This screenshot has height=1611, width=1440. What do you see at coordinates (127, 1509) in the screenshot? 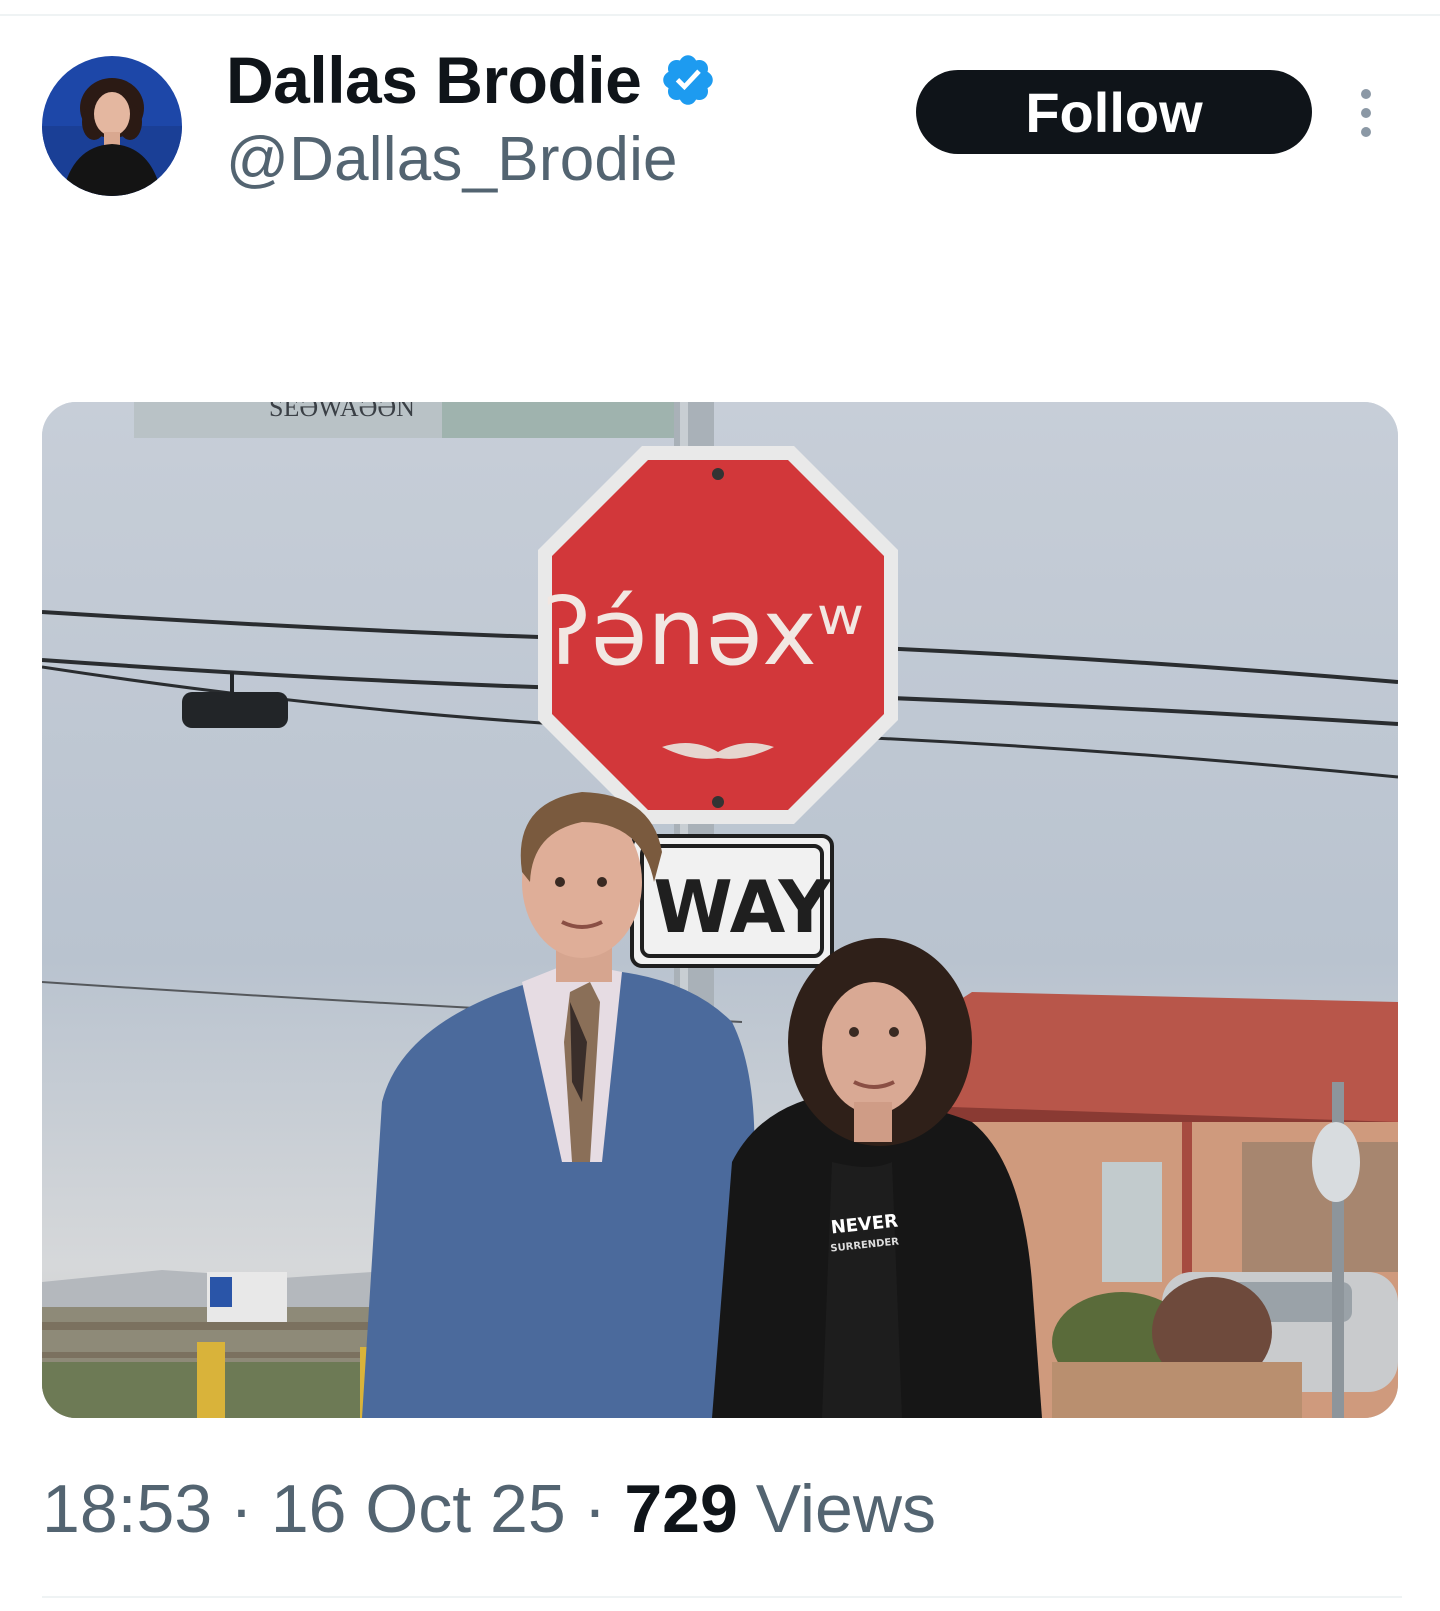
I see `tweet-time: 18:53` at bounding box center [127, 1509].